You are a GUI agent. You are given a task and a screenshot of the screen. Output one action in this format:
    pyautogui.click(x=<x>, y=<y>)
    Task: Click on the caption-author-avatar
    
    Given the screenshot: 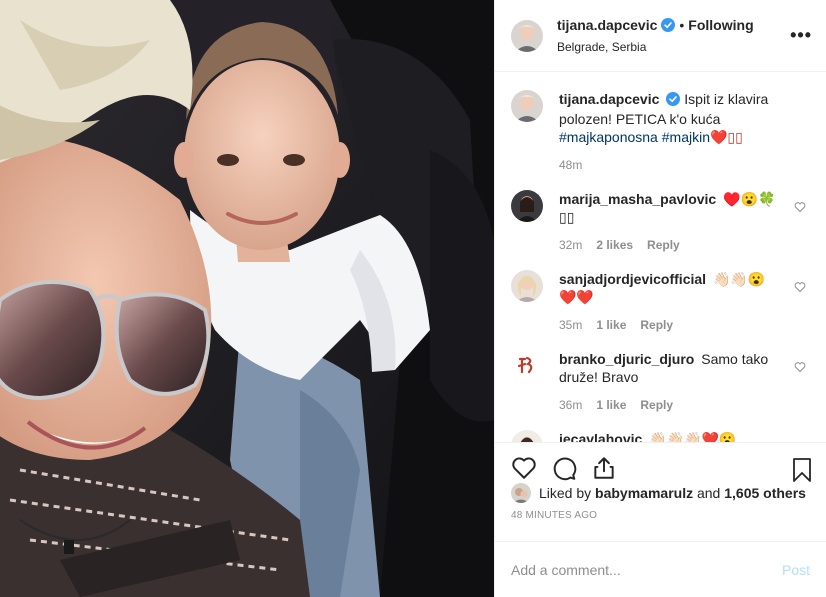 What is the action you would take?
    pyautogui.click(x=527, y=106)
    